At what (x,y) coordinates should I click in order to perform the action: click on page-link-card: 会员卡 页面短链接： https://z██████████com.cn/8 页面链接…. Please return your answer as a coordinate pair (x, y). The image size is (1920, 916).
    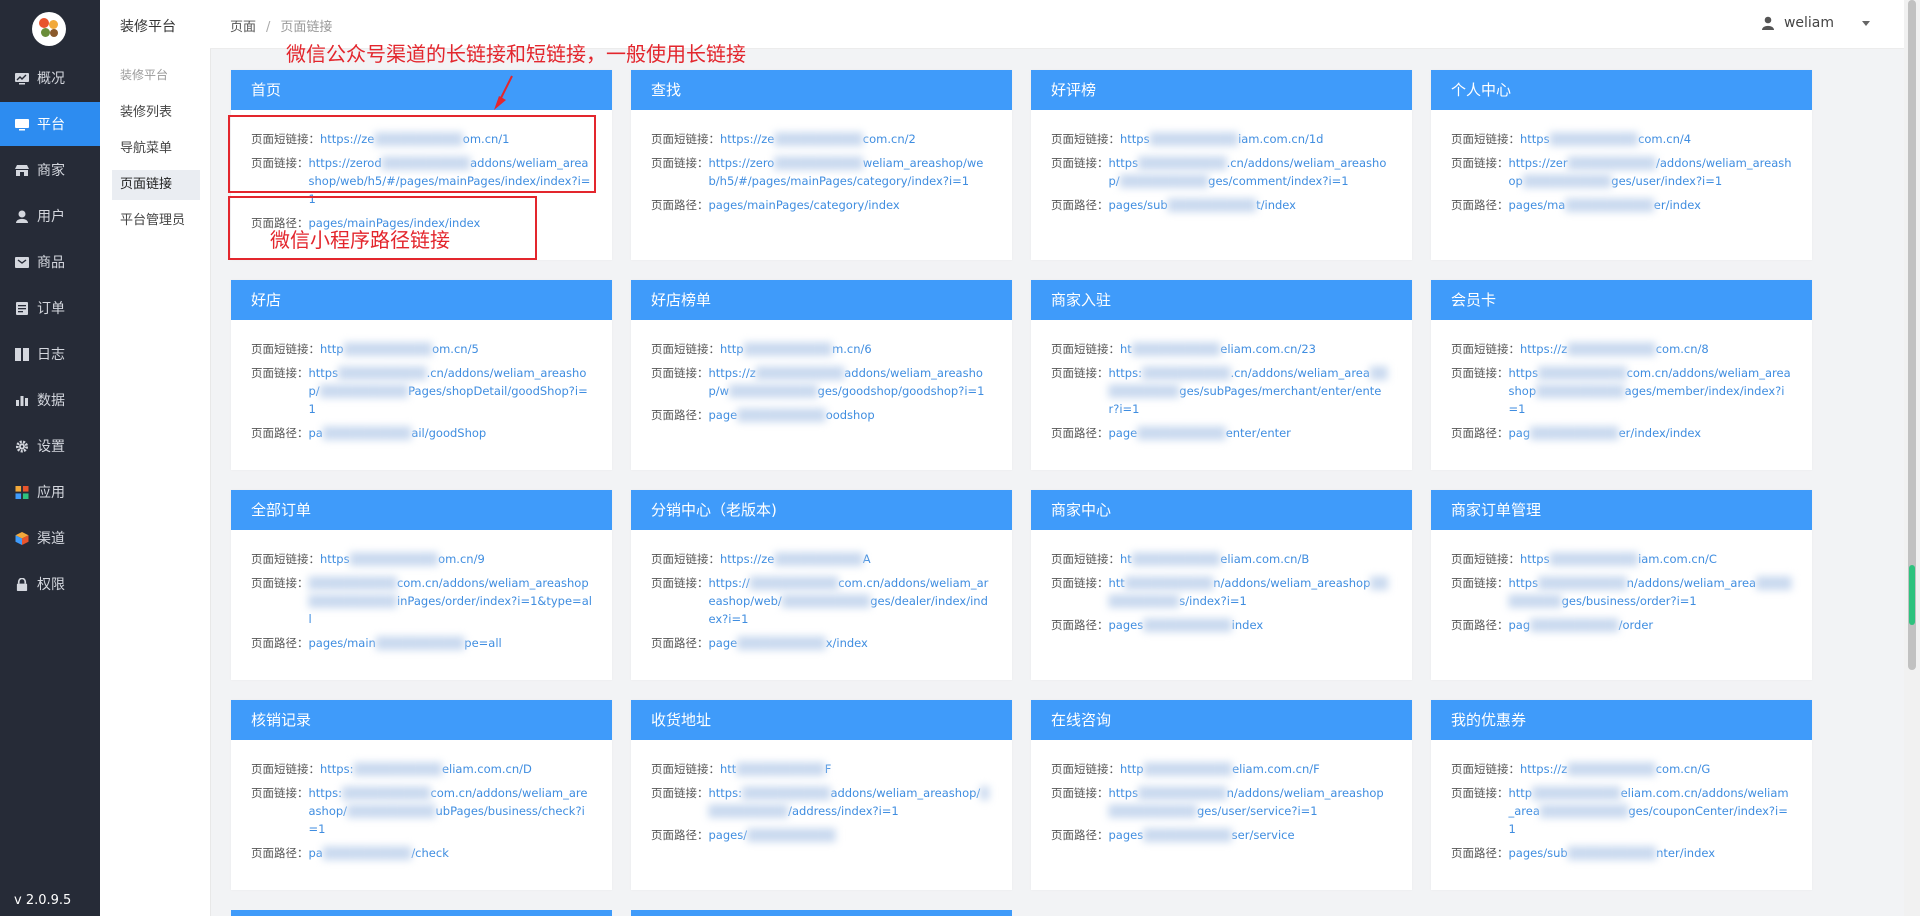
    Looking at the image, I should click on (1621, 375).